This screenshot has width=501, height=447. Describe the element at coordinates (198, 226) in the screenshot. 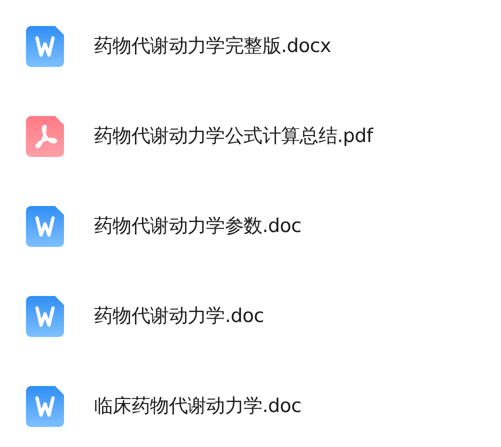

I see `file-name: 药物代谢动力学参数.doc` at that location.